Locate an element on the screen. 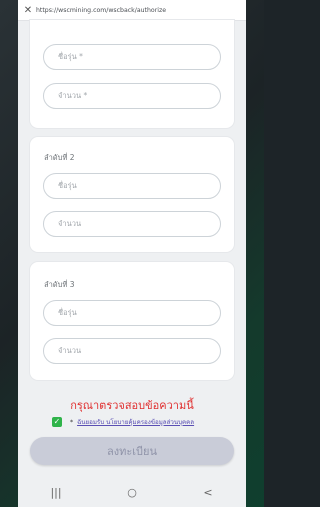 The image size is (320, 507). item-card-1: ชื่อรุ่น * จำนวน * is located at coordinates (132, 74).